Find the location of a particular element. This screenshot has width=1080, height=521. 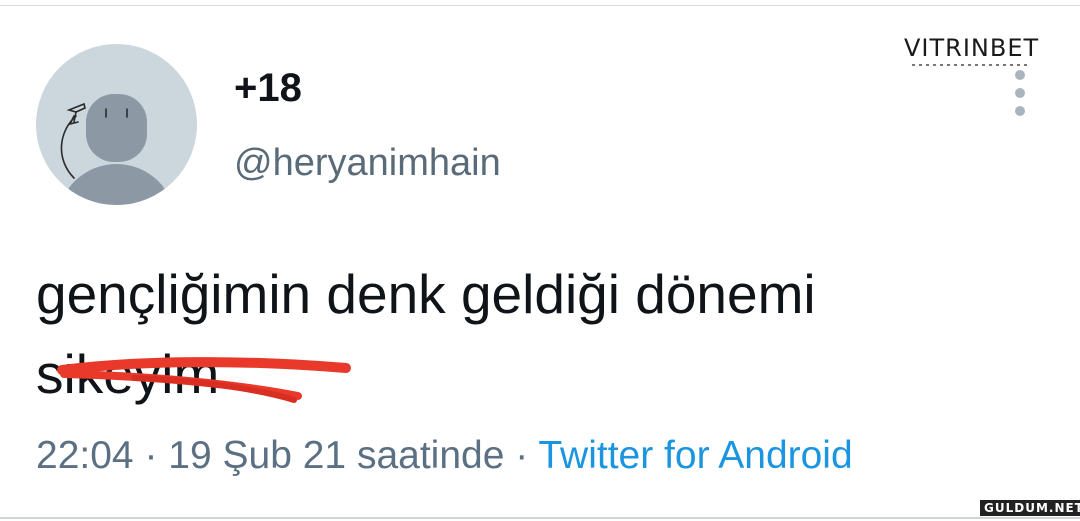

guldum-watermark: GULDUM.NET is located at coordinates (1030, 508).